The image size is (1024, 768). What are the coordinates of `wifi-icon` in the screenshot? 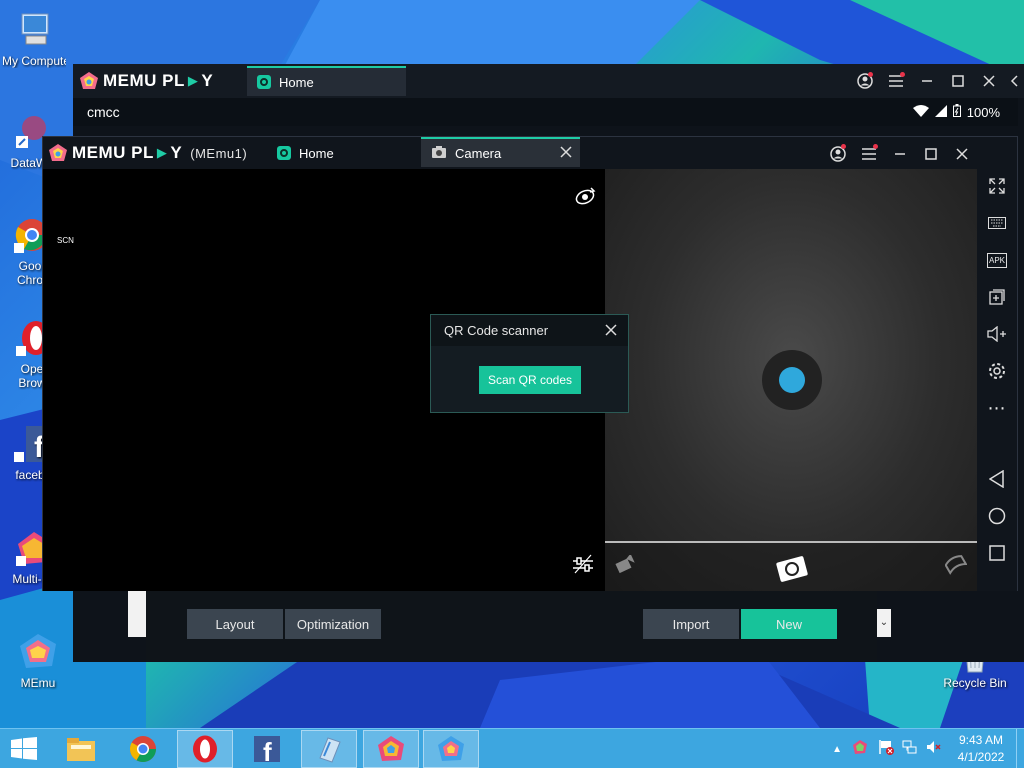 It's located at (920, 112).